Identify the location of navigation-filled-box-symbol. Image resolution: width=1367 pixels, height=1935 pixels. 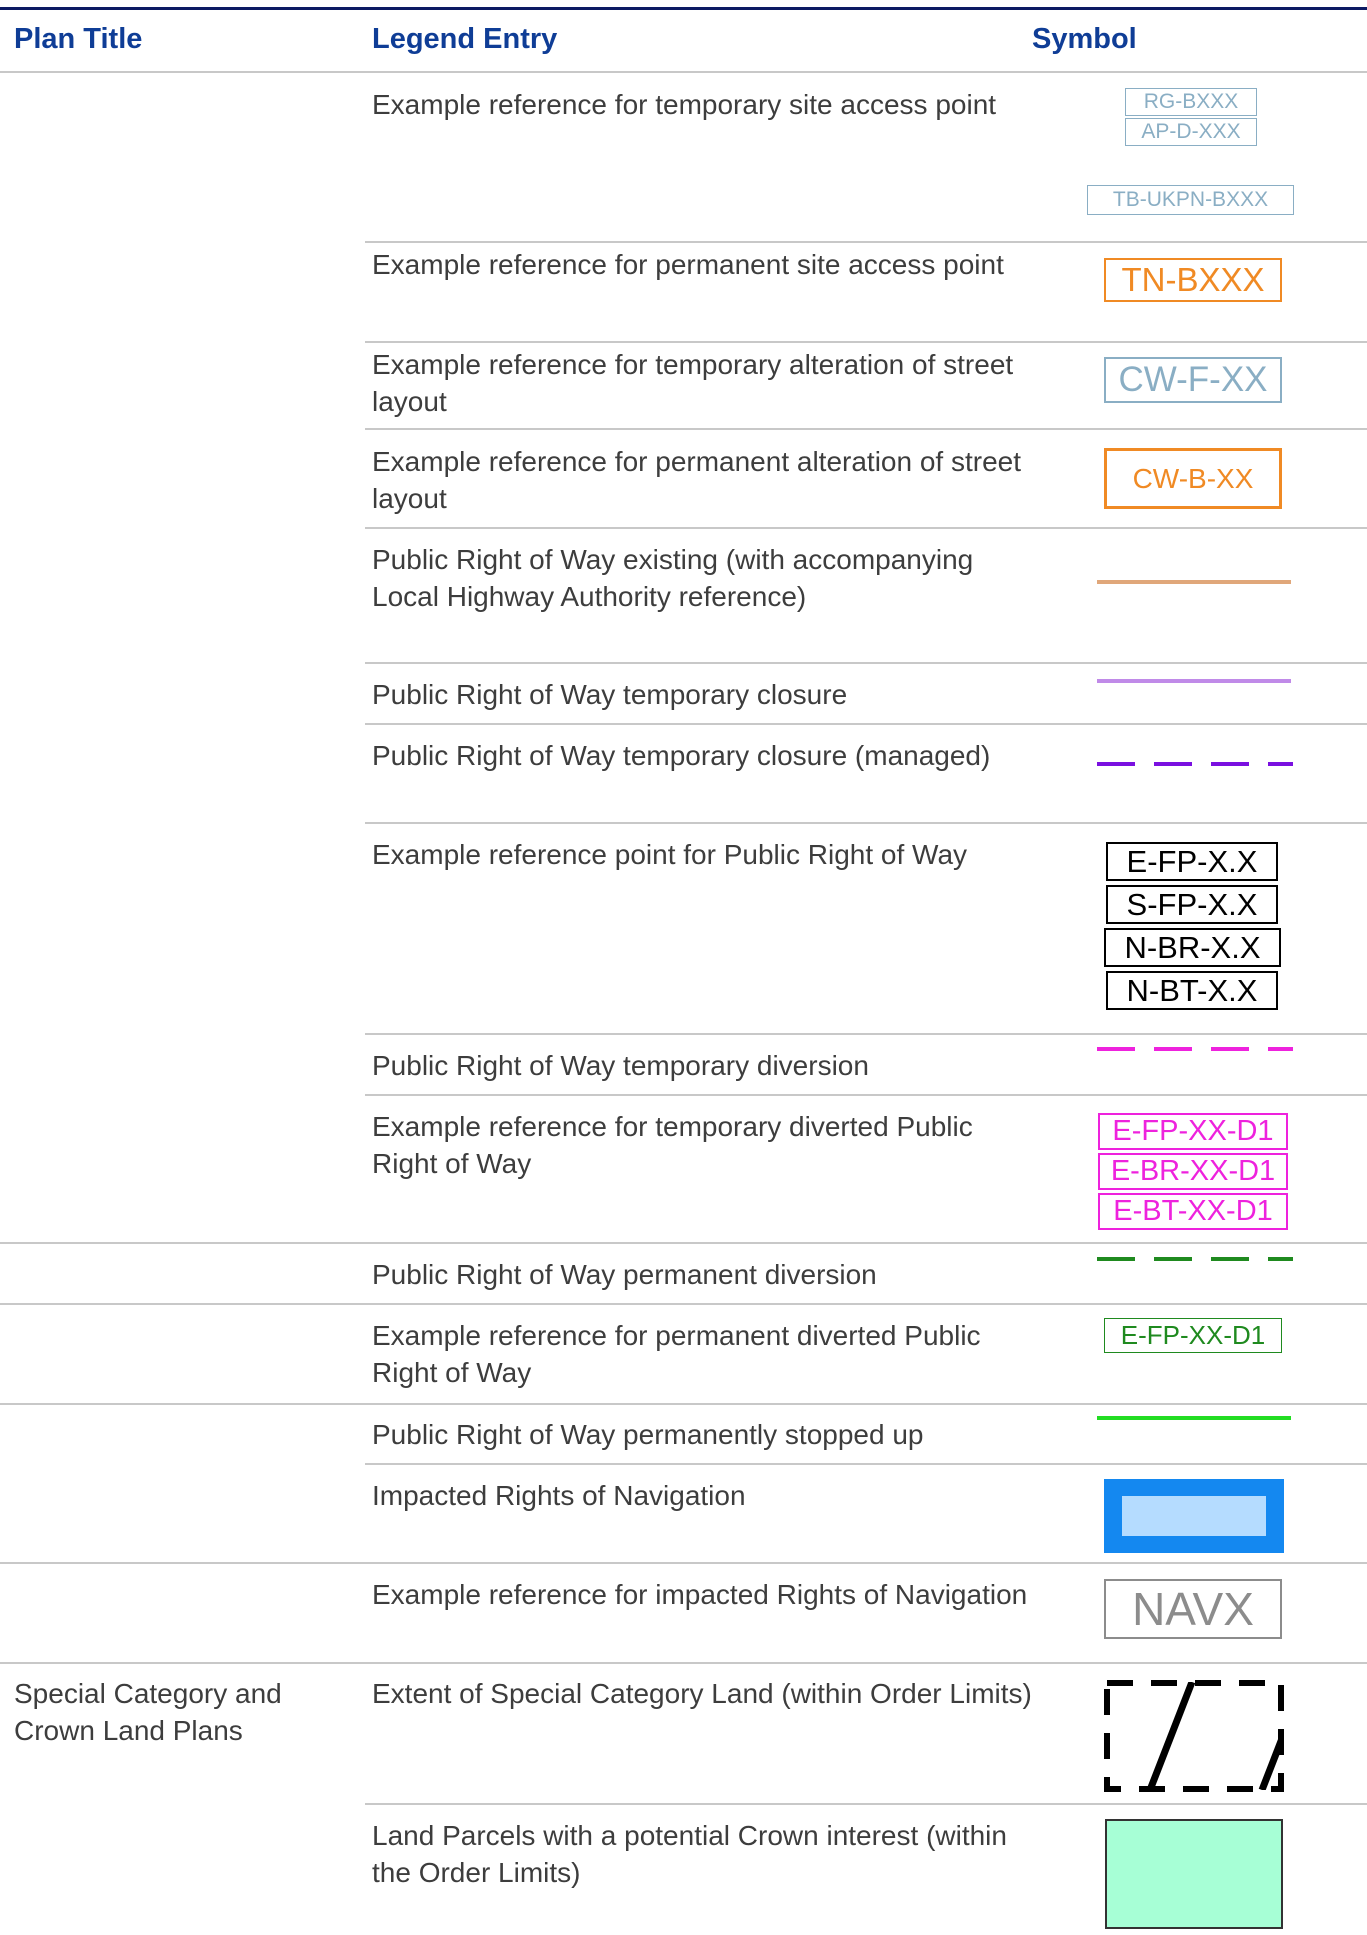
(1194, 1516).